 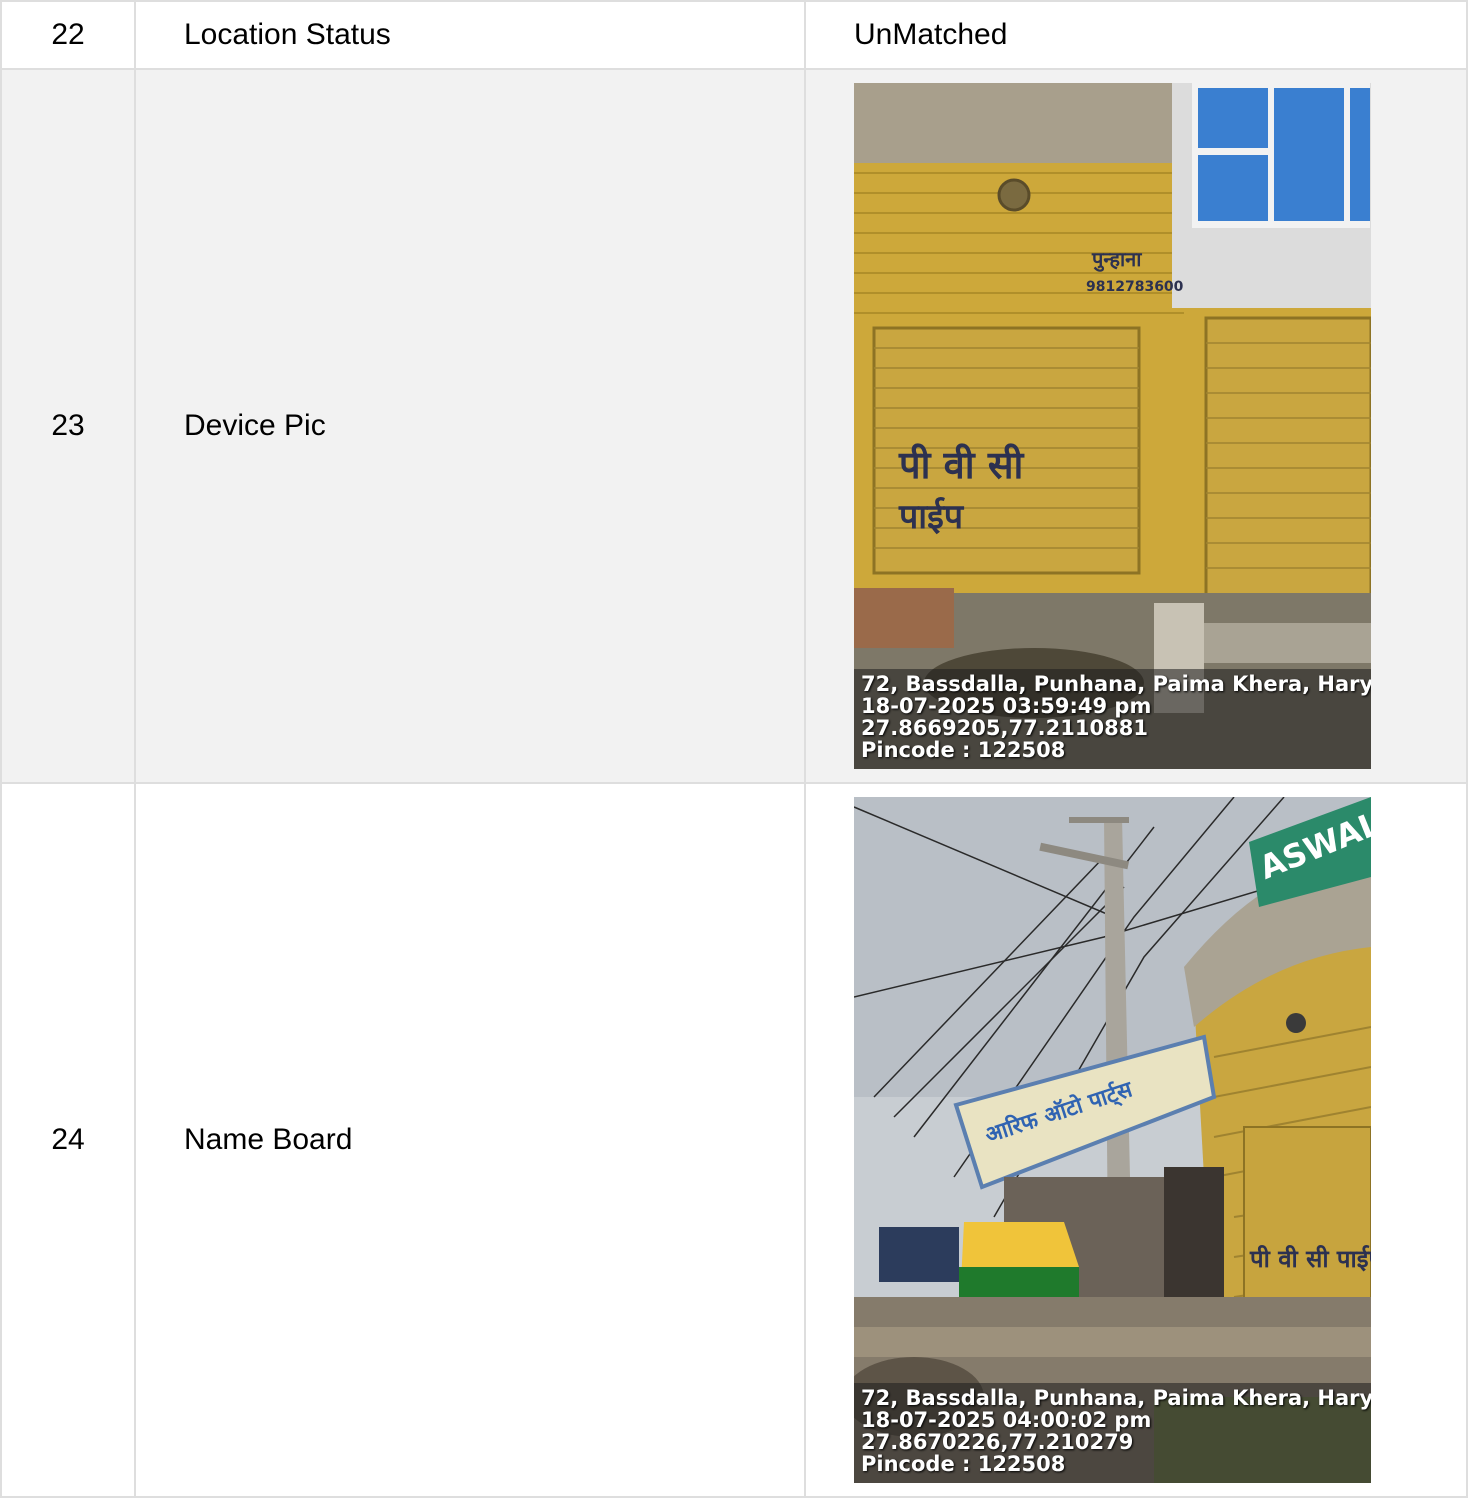 What do you see at coordinates (1310, 1259) in the screenshot?
I see `svg-text: पी वी सी पाईप फिटि` at bounding box center [1310, 1259].